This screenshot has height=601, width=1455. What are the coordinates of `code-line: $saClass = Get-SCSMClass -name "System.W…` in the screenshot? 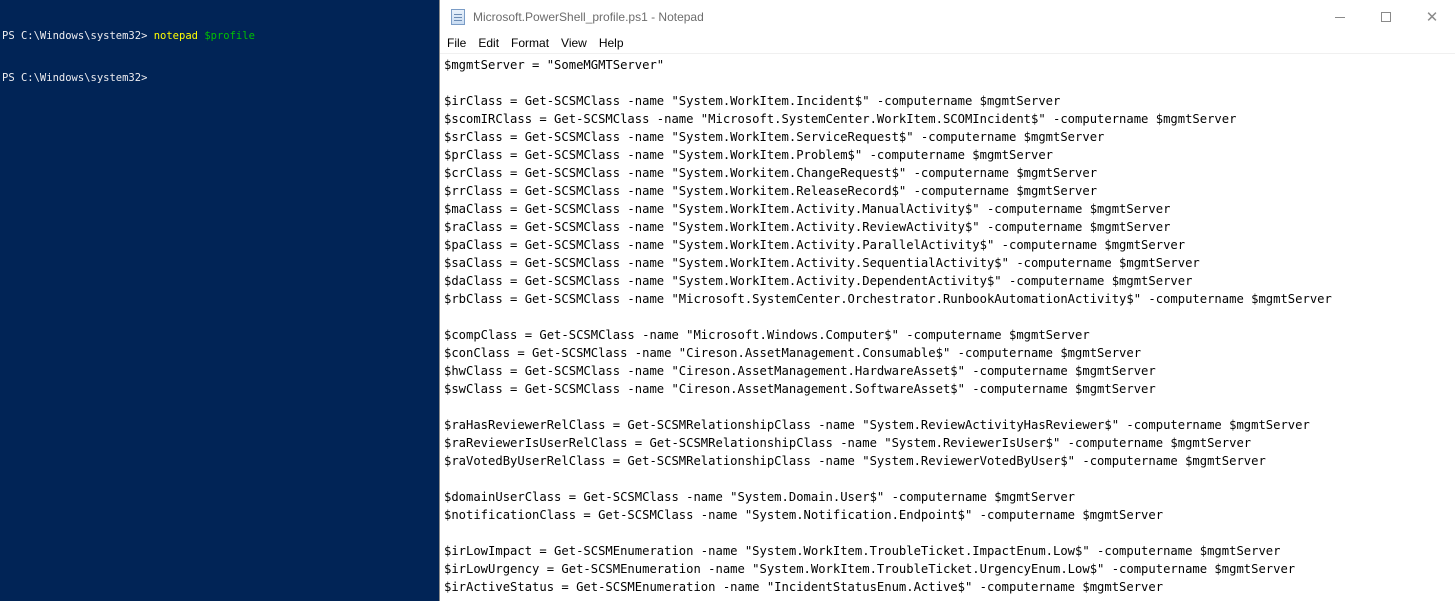 It's located at (822, 263).